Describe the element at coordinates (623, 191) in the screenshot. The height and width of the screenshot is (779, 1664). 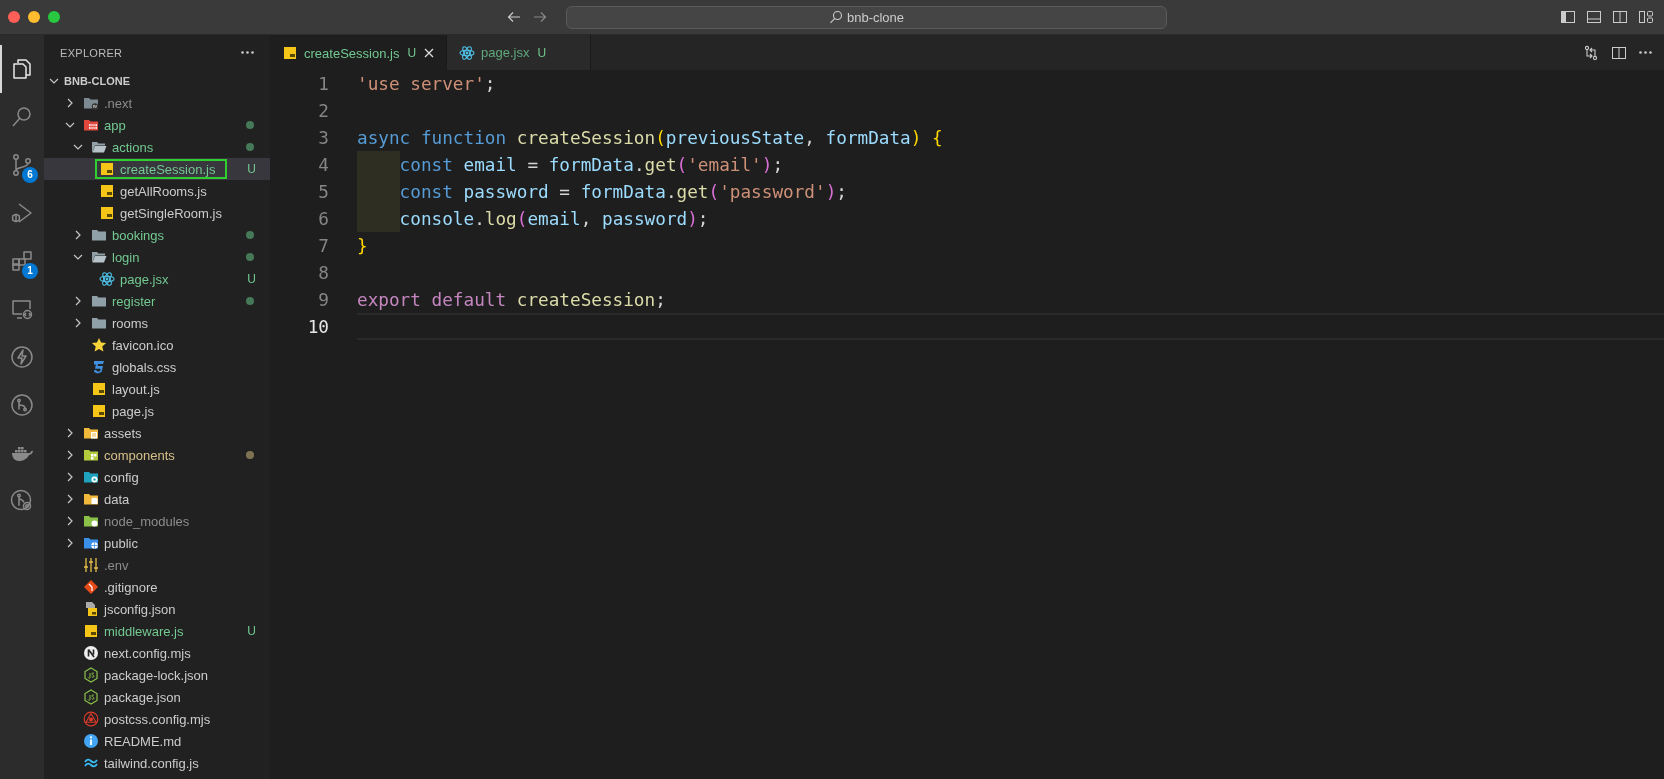
I see `code-line: const password = formData.get('password');` at that location.